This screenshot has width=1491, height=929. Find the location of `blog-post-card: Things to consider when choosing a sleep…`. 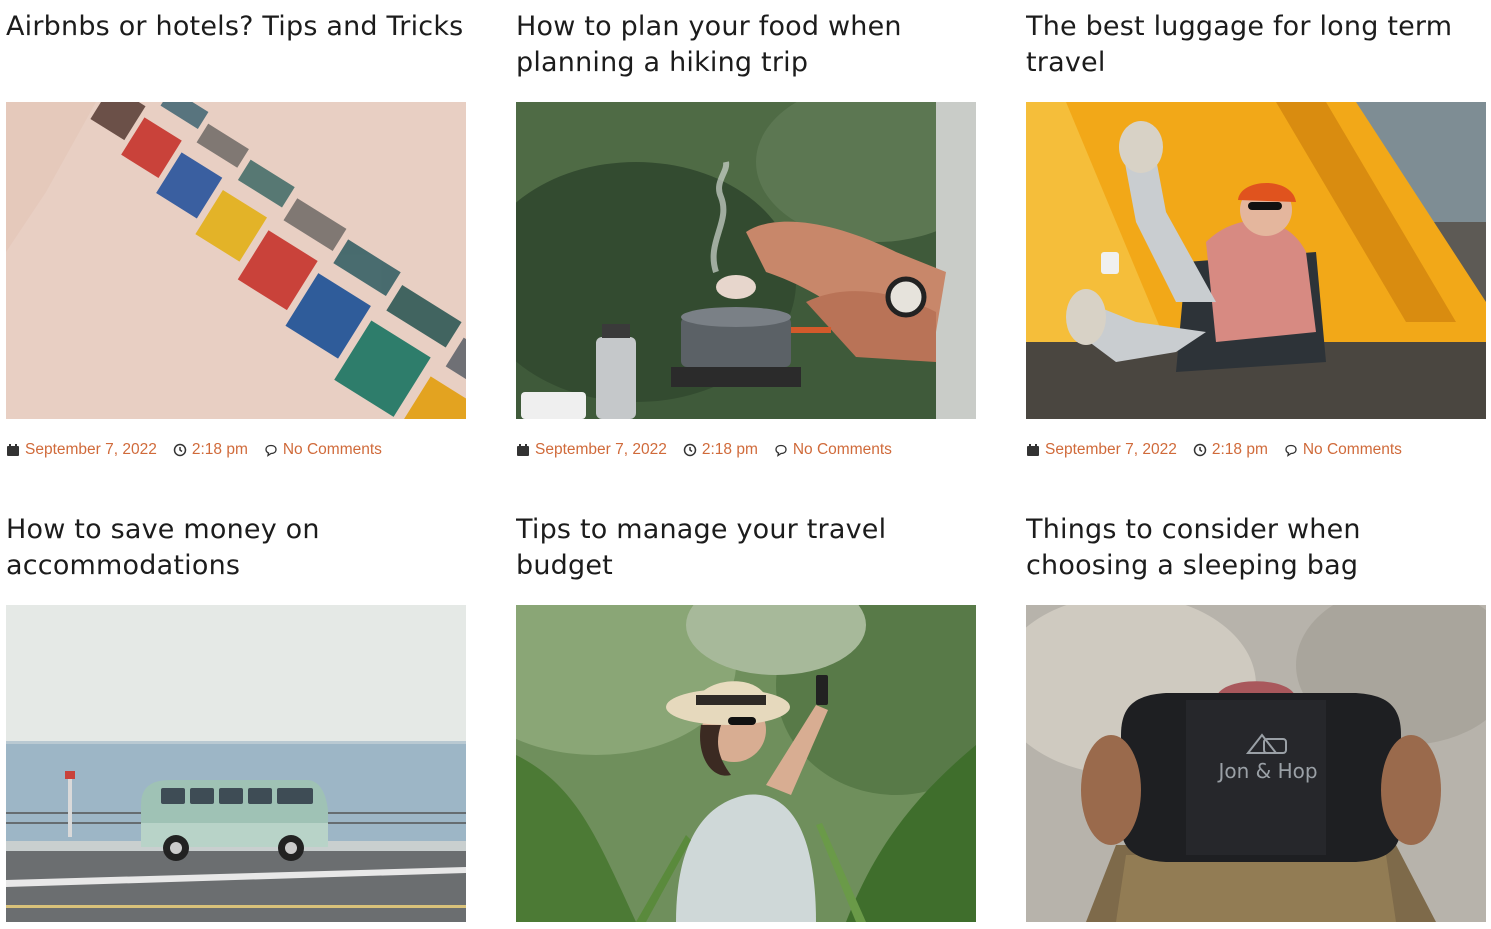

blog-post-card: Things to consider when choosing a sleep… is located at coordinates (1256, 717).